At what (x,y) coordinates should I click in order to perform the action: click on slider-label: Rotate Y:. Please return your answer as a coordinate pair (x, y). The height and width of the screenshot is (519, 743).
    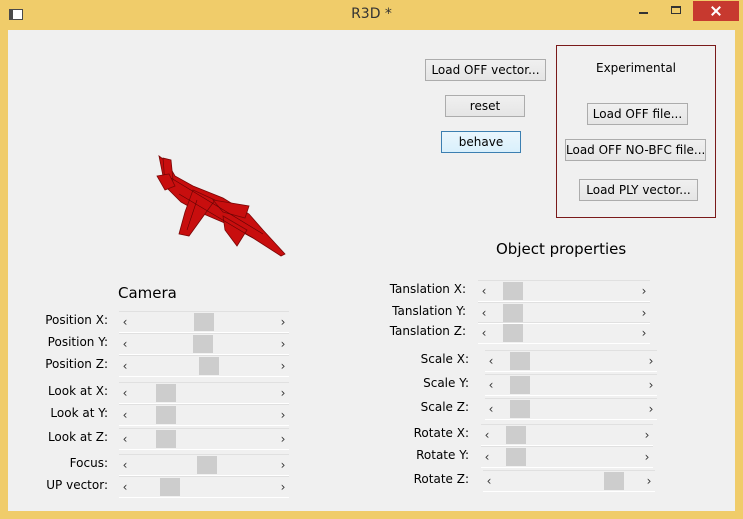
    Looking at the image, I should click on (442, 455).